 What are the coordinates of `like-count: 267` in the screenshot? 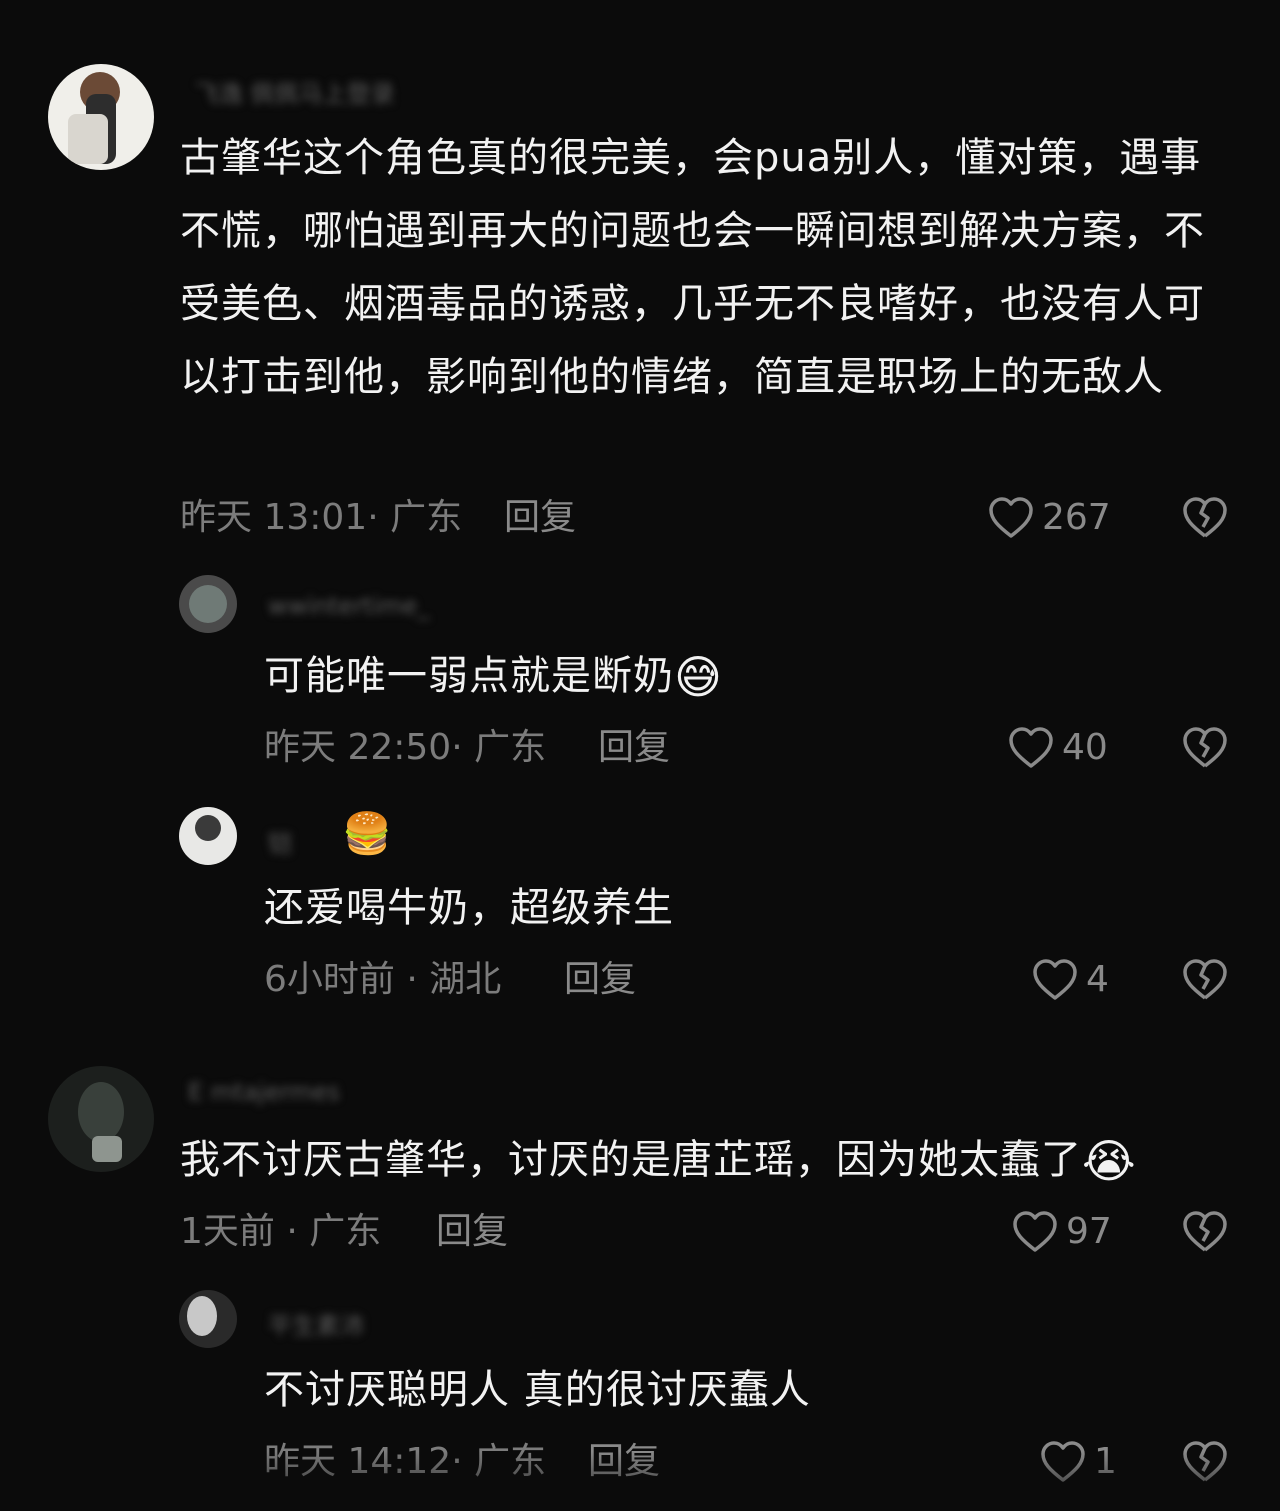 It's located at (1076, 517).